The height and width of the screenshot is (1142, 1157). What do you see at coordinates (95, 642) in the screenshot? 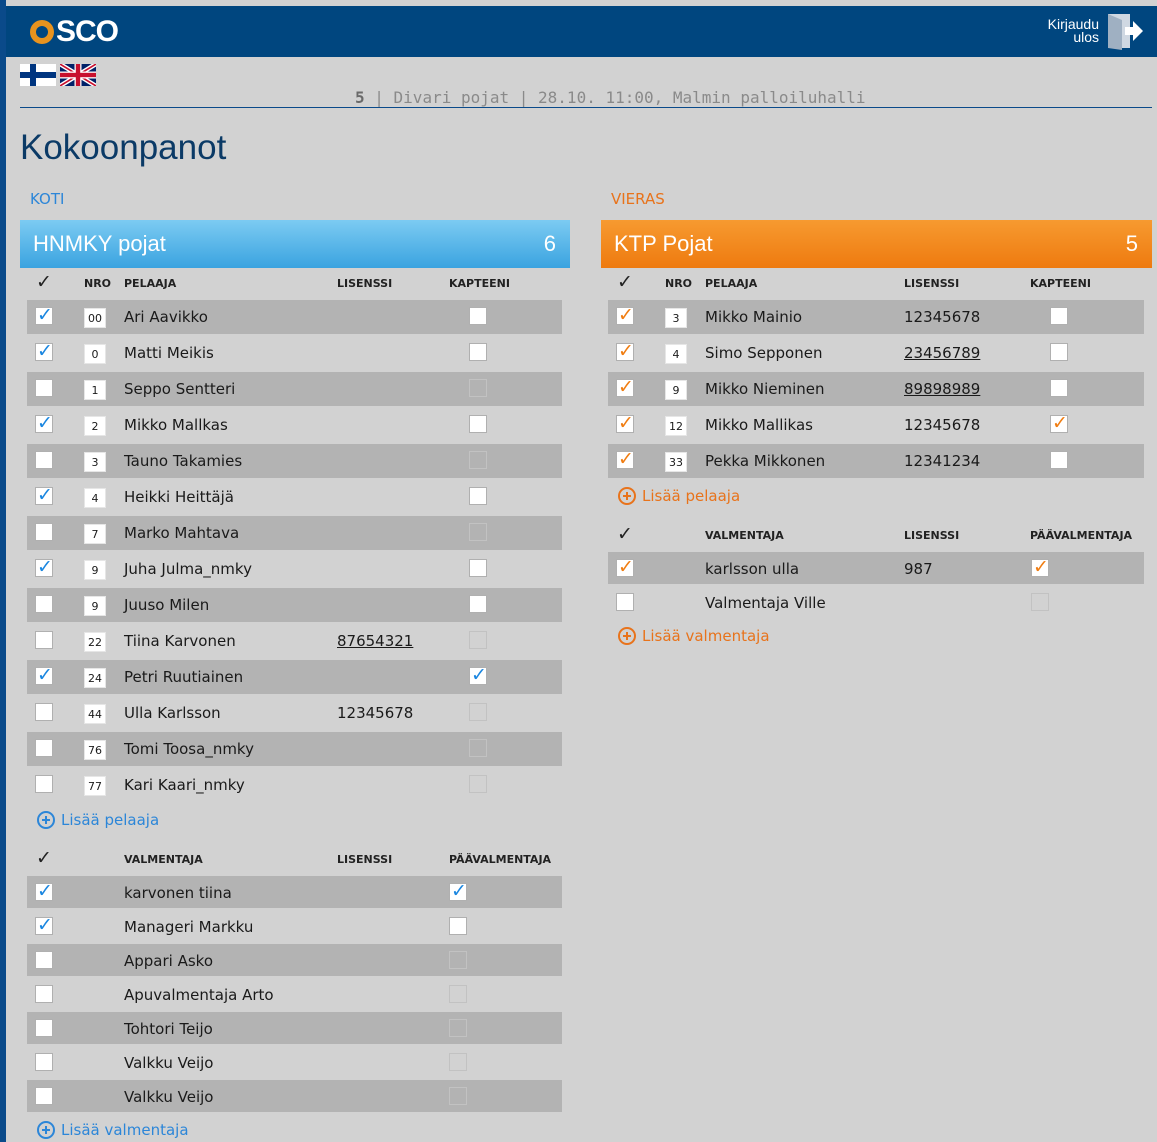
I see `player-number: 22` at bounding box center [95, 642].